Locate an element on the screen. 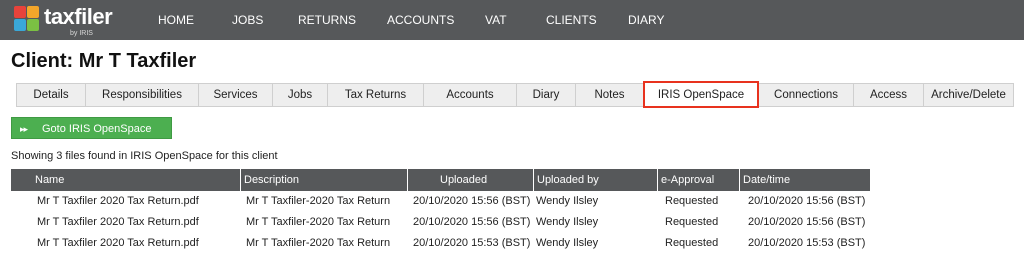  nav-home: HOME is located at coordinates (176, 20).